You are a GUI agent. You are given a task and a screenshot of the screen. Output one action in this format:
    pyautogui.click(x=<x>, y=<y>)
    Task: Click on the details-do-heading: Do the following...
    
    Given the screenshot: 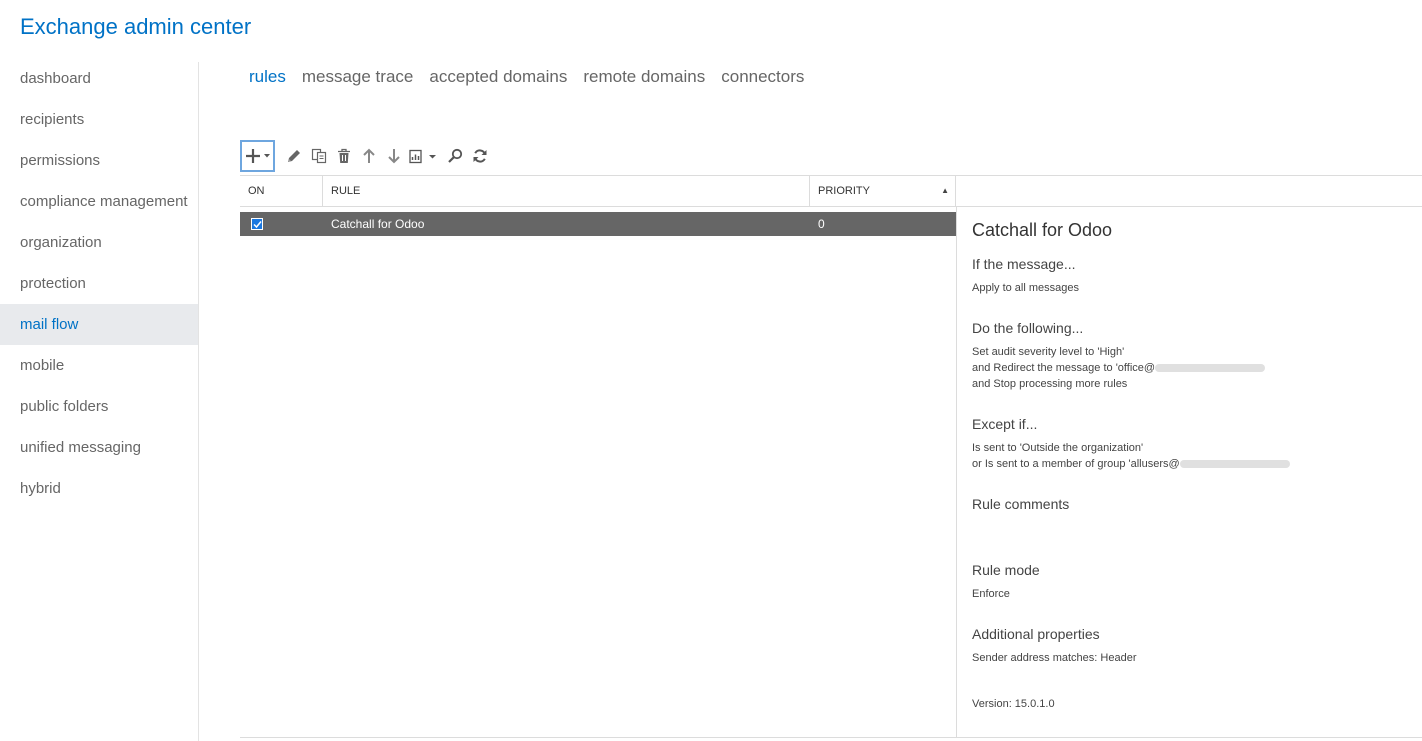 What is the action you would take?
    pyautogui.click(x=1028, y=328)
    